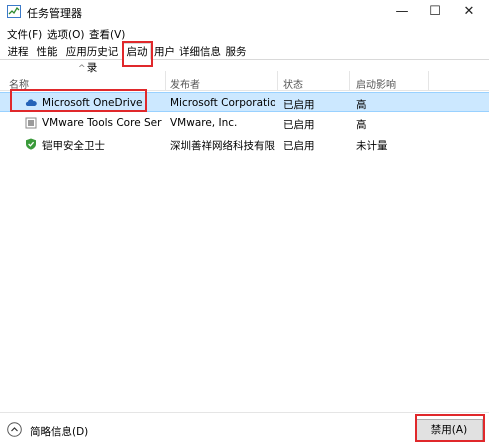 This screenshot has height=446, width=489. What do you see at coordinates (54, 13) in the screenshot?
I see `window-title: 任务管理器` at bounding box center [54, 13].